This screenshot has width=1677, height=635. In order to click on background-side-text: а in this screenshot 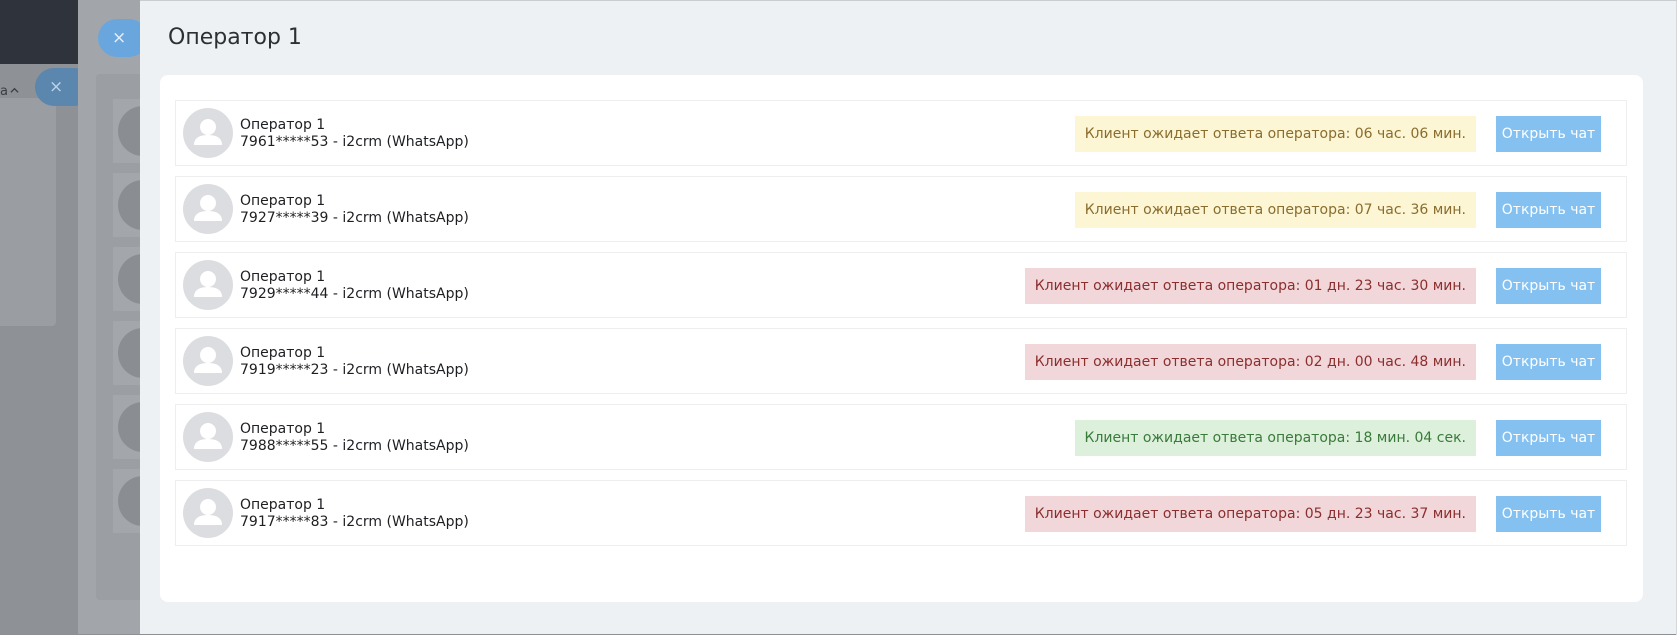, I will do `click(4, 91)`.